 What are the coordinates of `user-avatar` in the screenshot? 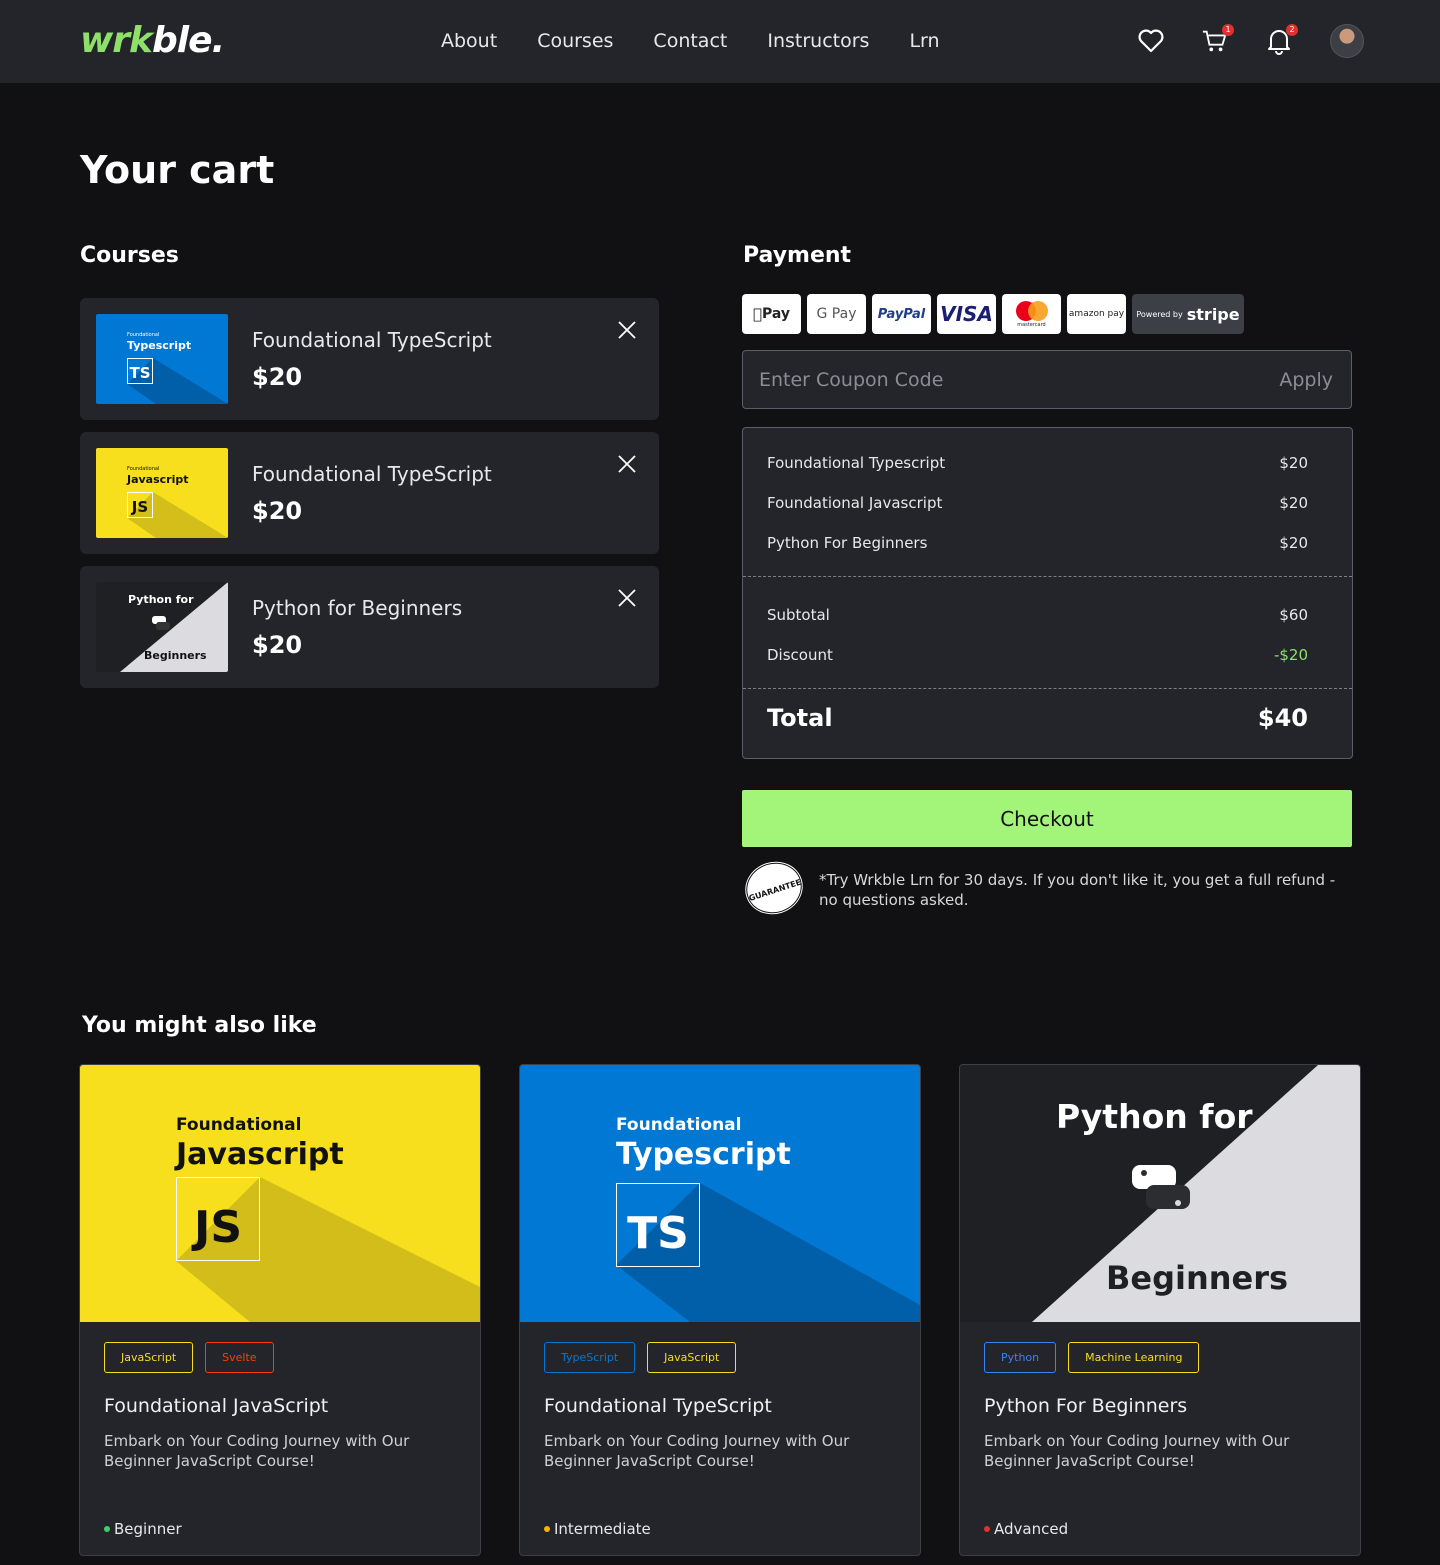 It's located at (1347, 41).